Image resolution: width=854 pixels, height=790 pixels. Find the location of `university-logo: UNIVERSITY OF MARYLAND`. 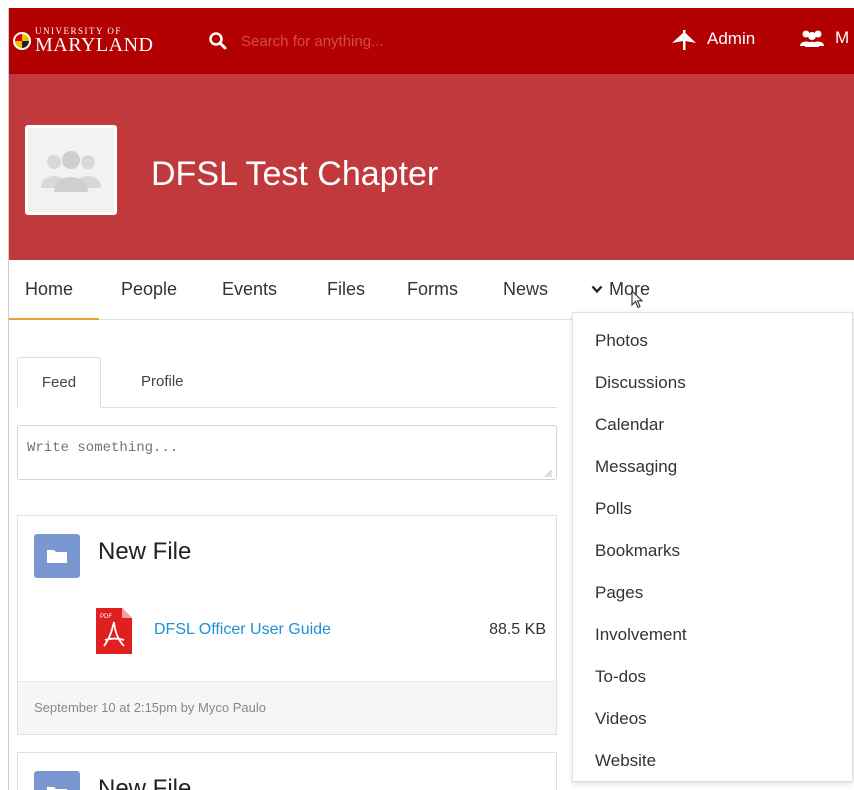

university-logo: UNIVERSITY OF MARYLAND is located at coordinates (83, 41).